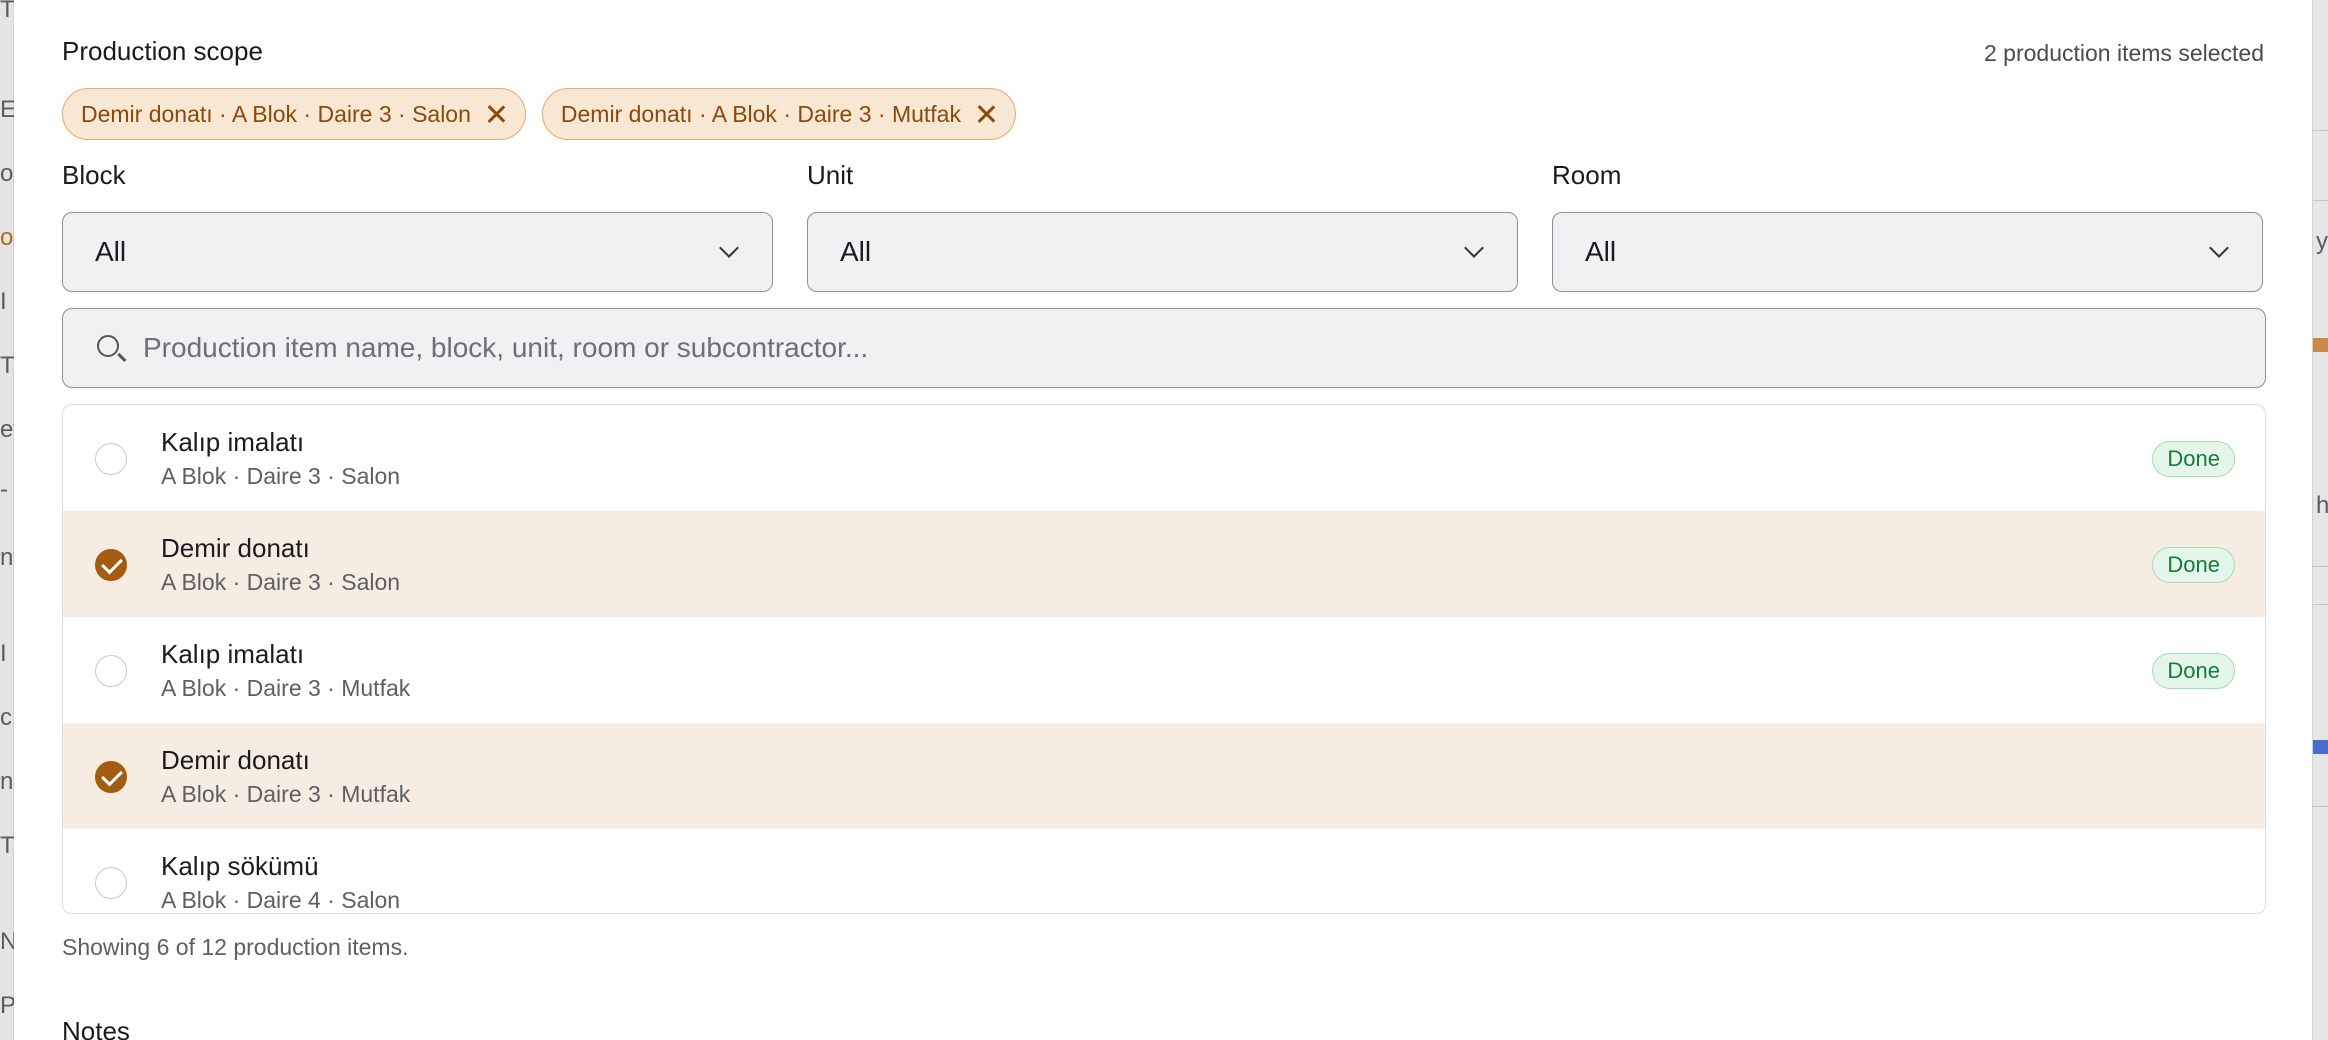  I want to click on background-text-fragment: N, so click(7, 941).